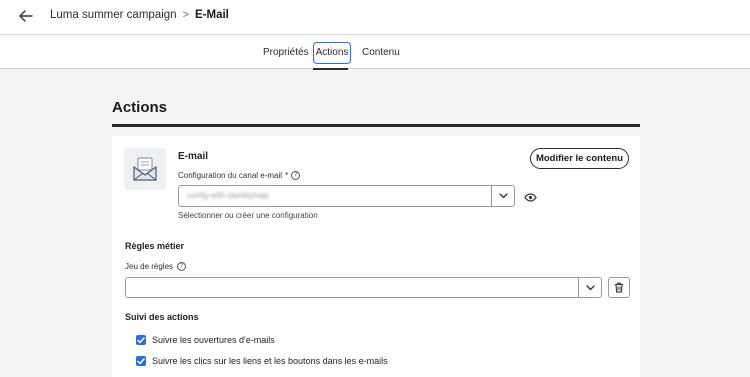 Image resolution: width=750 pixels, height=377 pixels. I want to click on breadcrumb-parent: Luma summer campaign, so click(113, 15).